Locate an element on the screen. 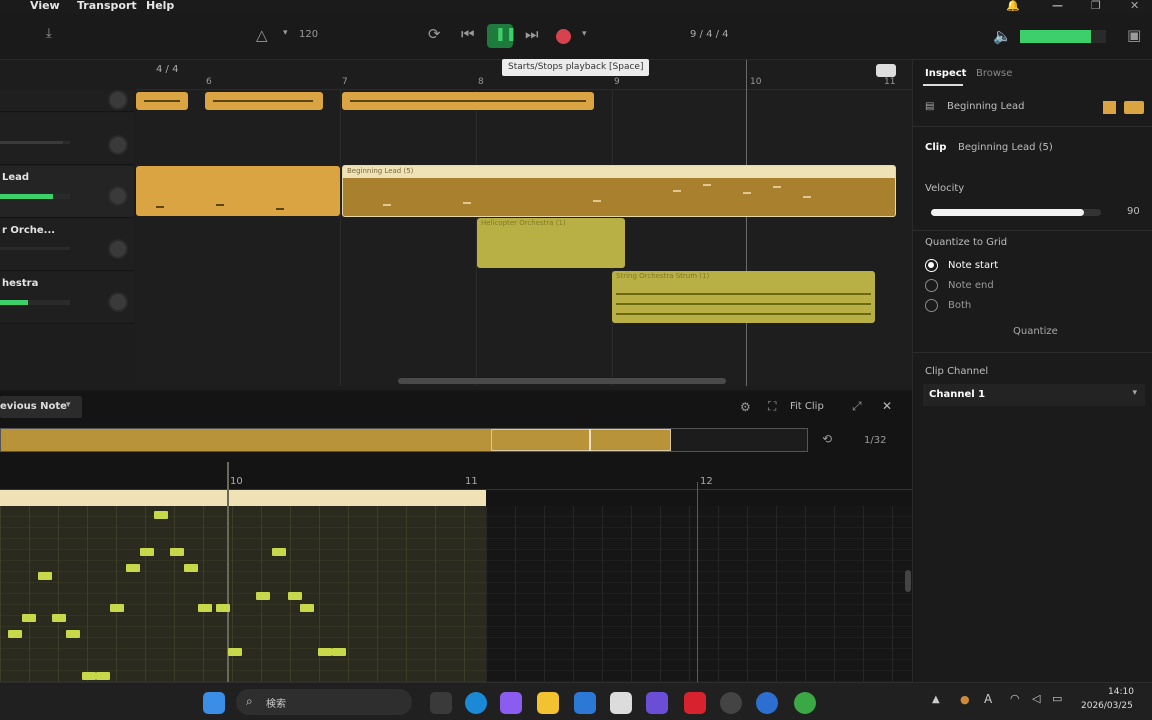  record-button is located at coordinates (563, 36).